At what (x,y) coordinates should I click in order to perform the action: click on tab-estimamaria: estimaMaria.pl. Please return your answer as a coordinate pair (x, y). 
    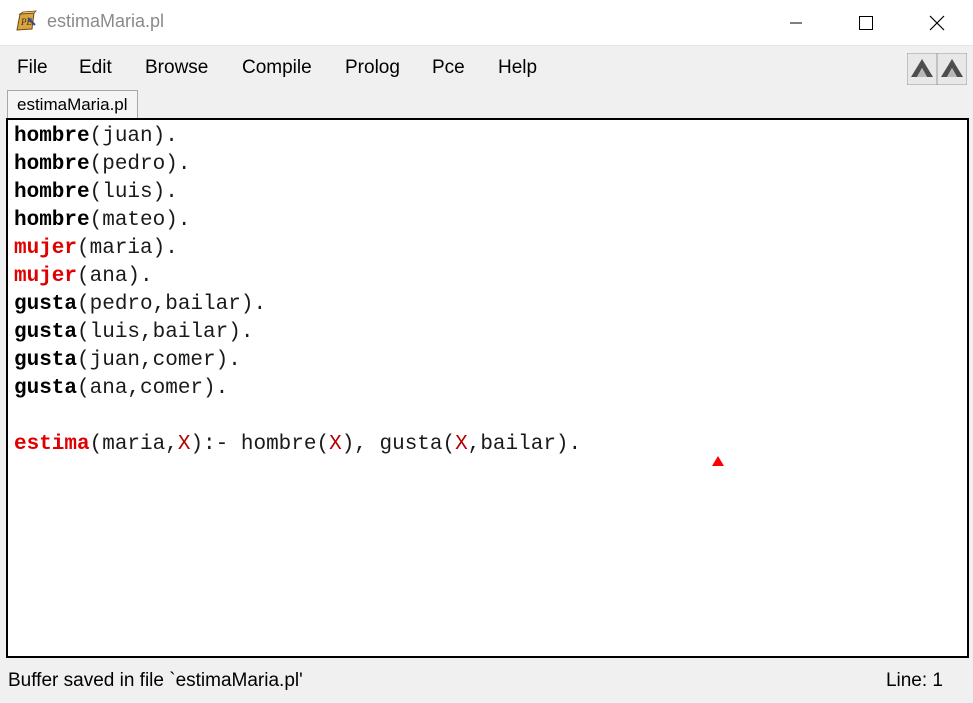
    Looking at the image, I should click on (72, 104).